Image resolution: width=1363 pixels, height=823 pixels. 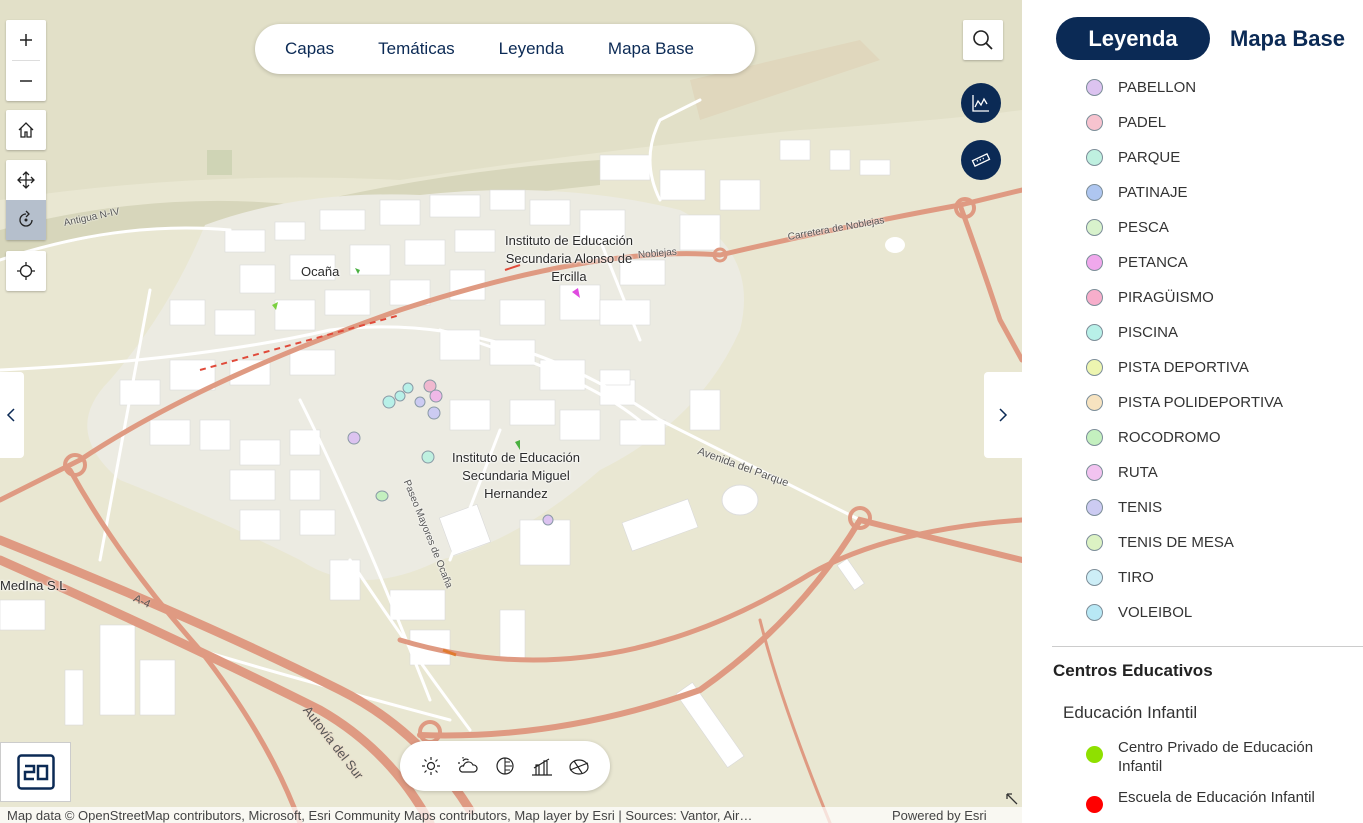 What do you see at coordinates (1133, 38) in the screenshot?
I see `tab-leyenda: Leyenda` at bounding box center [1133, 38].